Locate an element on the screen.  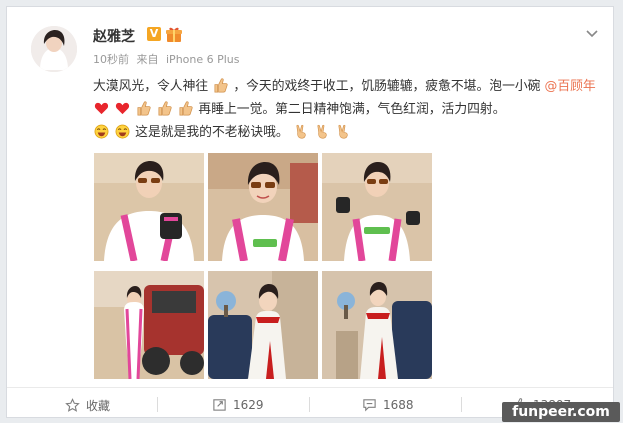
avatar is located at coordinates (54, 49).